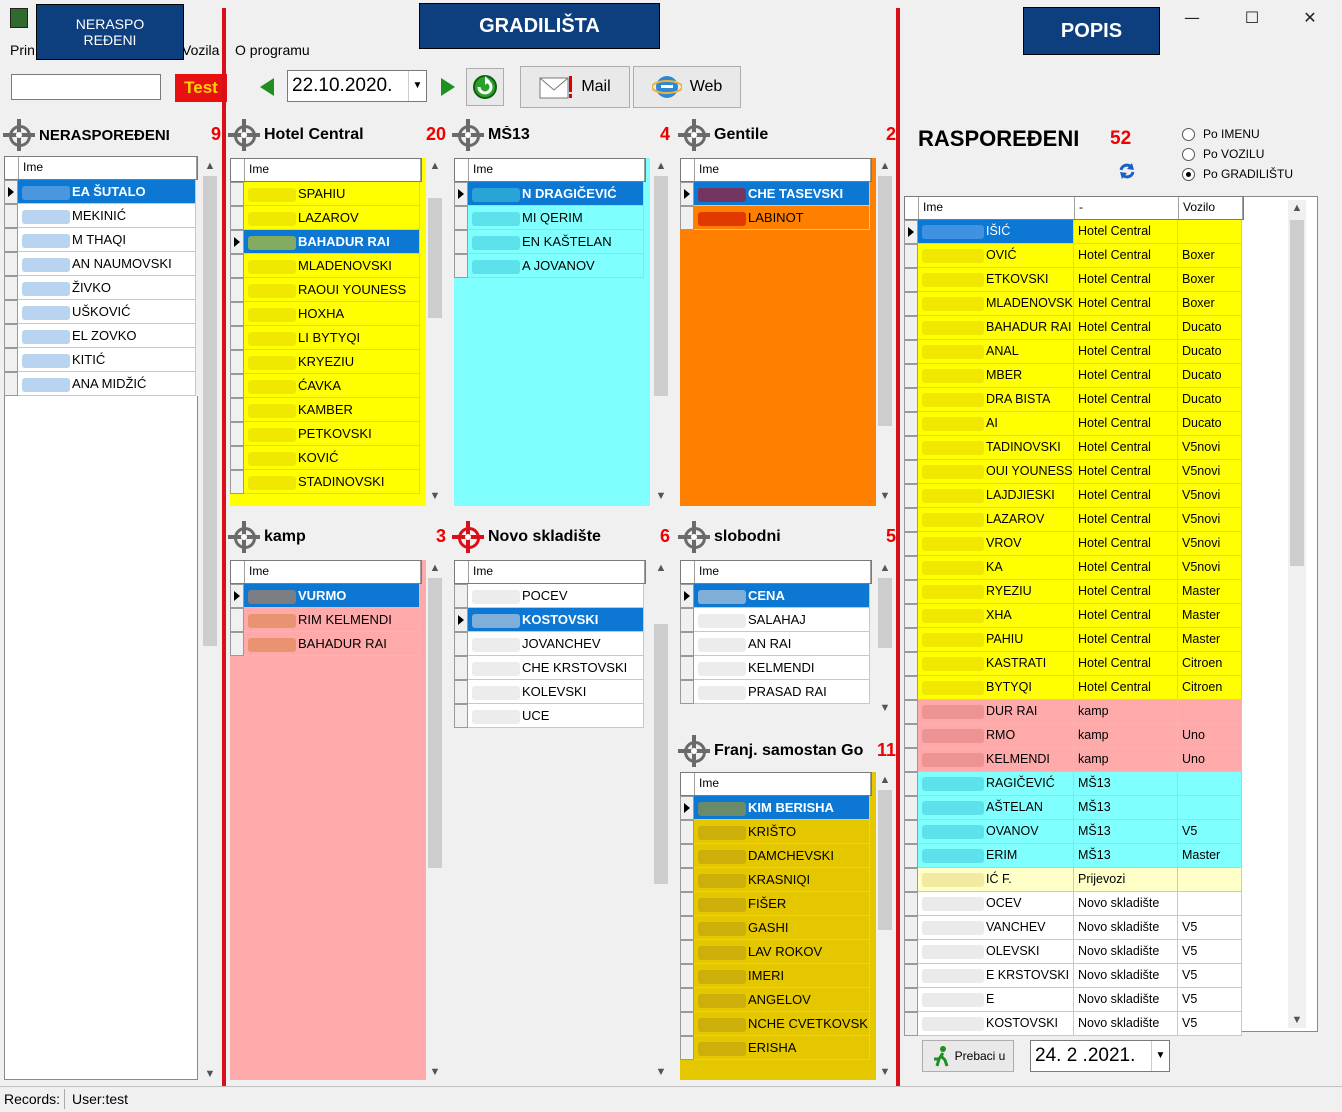  Describe the element at coordinates (1074, 352) in the screenshot. I see `table-row: ANAL Hotel Central Ducato` at that location.